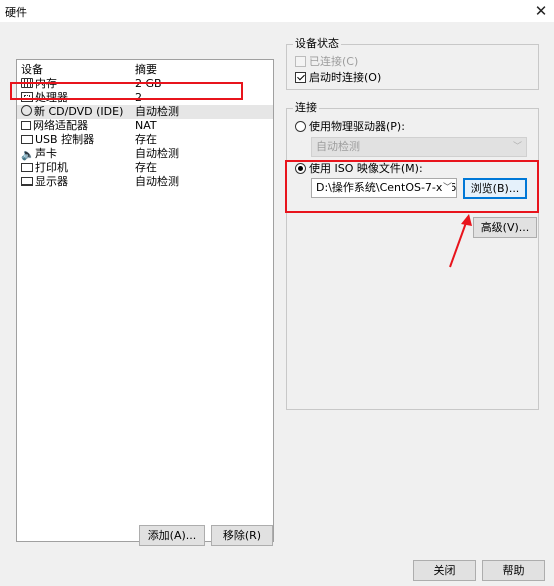 This screenshot has height=586, width=554. What do you see at coordinates (26, 125) in the screenshot?
I see `network-adapter-icon` at bounding box center [26, 125].